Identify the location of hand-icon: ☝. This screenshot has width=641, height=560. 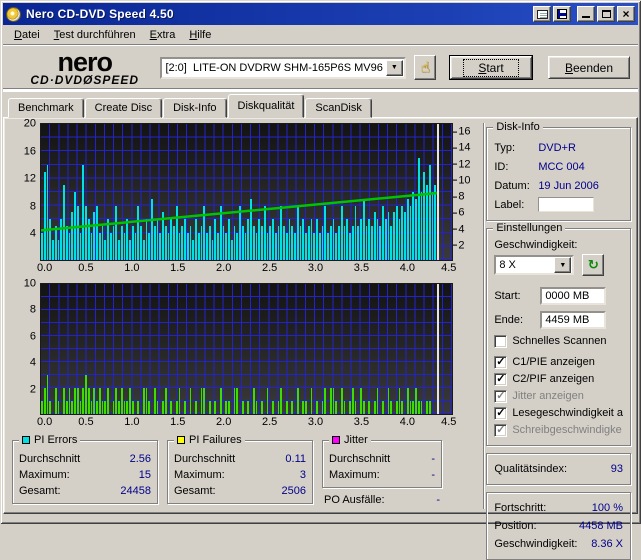
(425, 67).